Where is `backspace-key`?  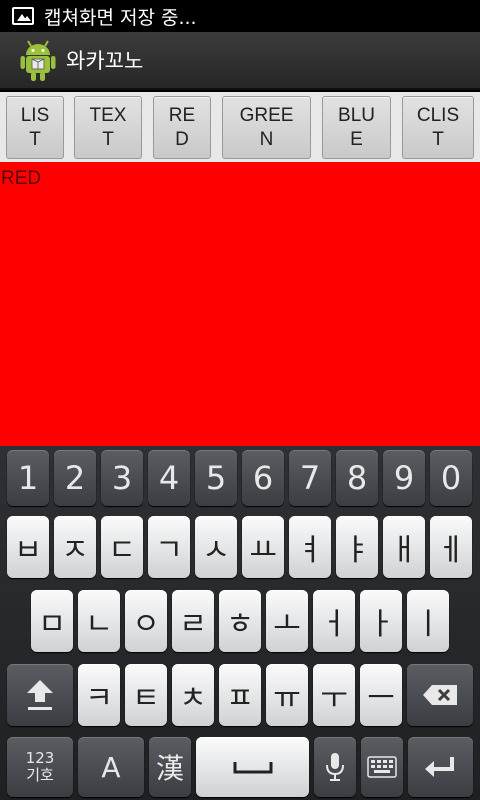 backspace-key is located at coordinates (440, 695).